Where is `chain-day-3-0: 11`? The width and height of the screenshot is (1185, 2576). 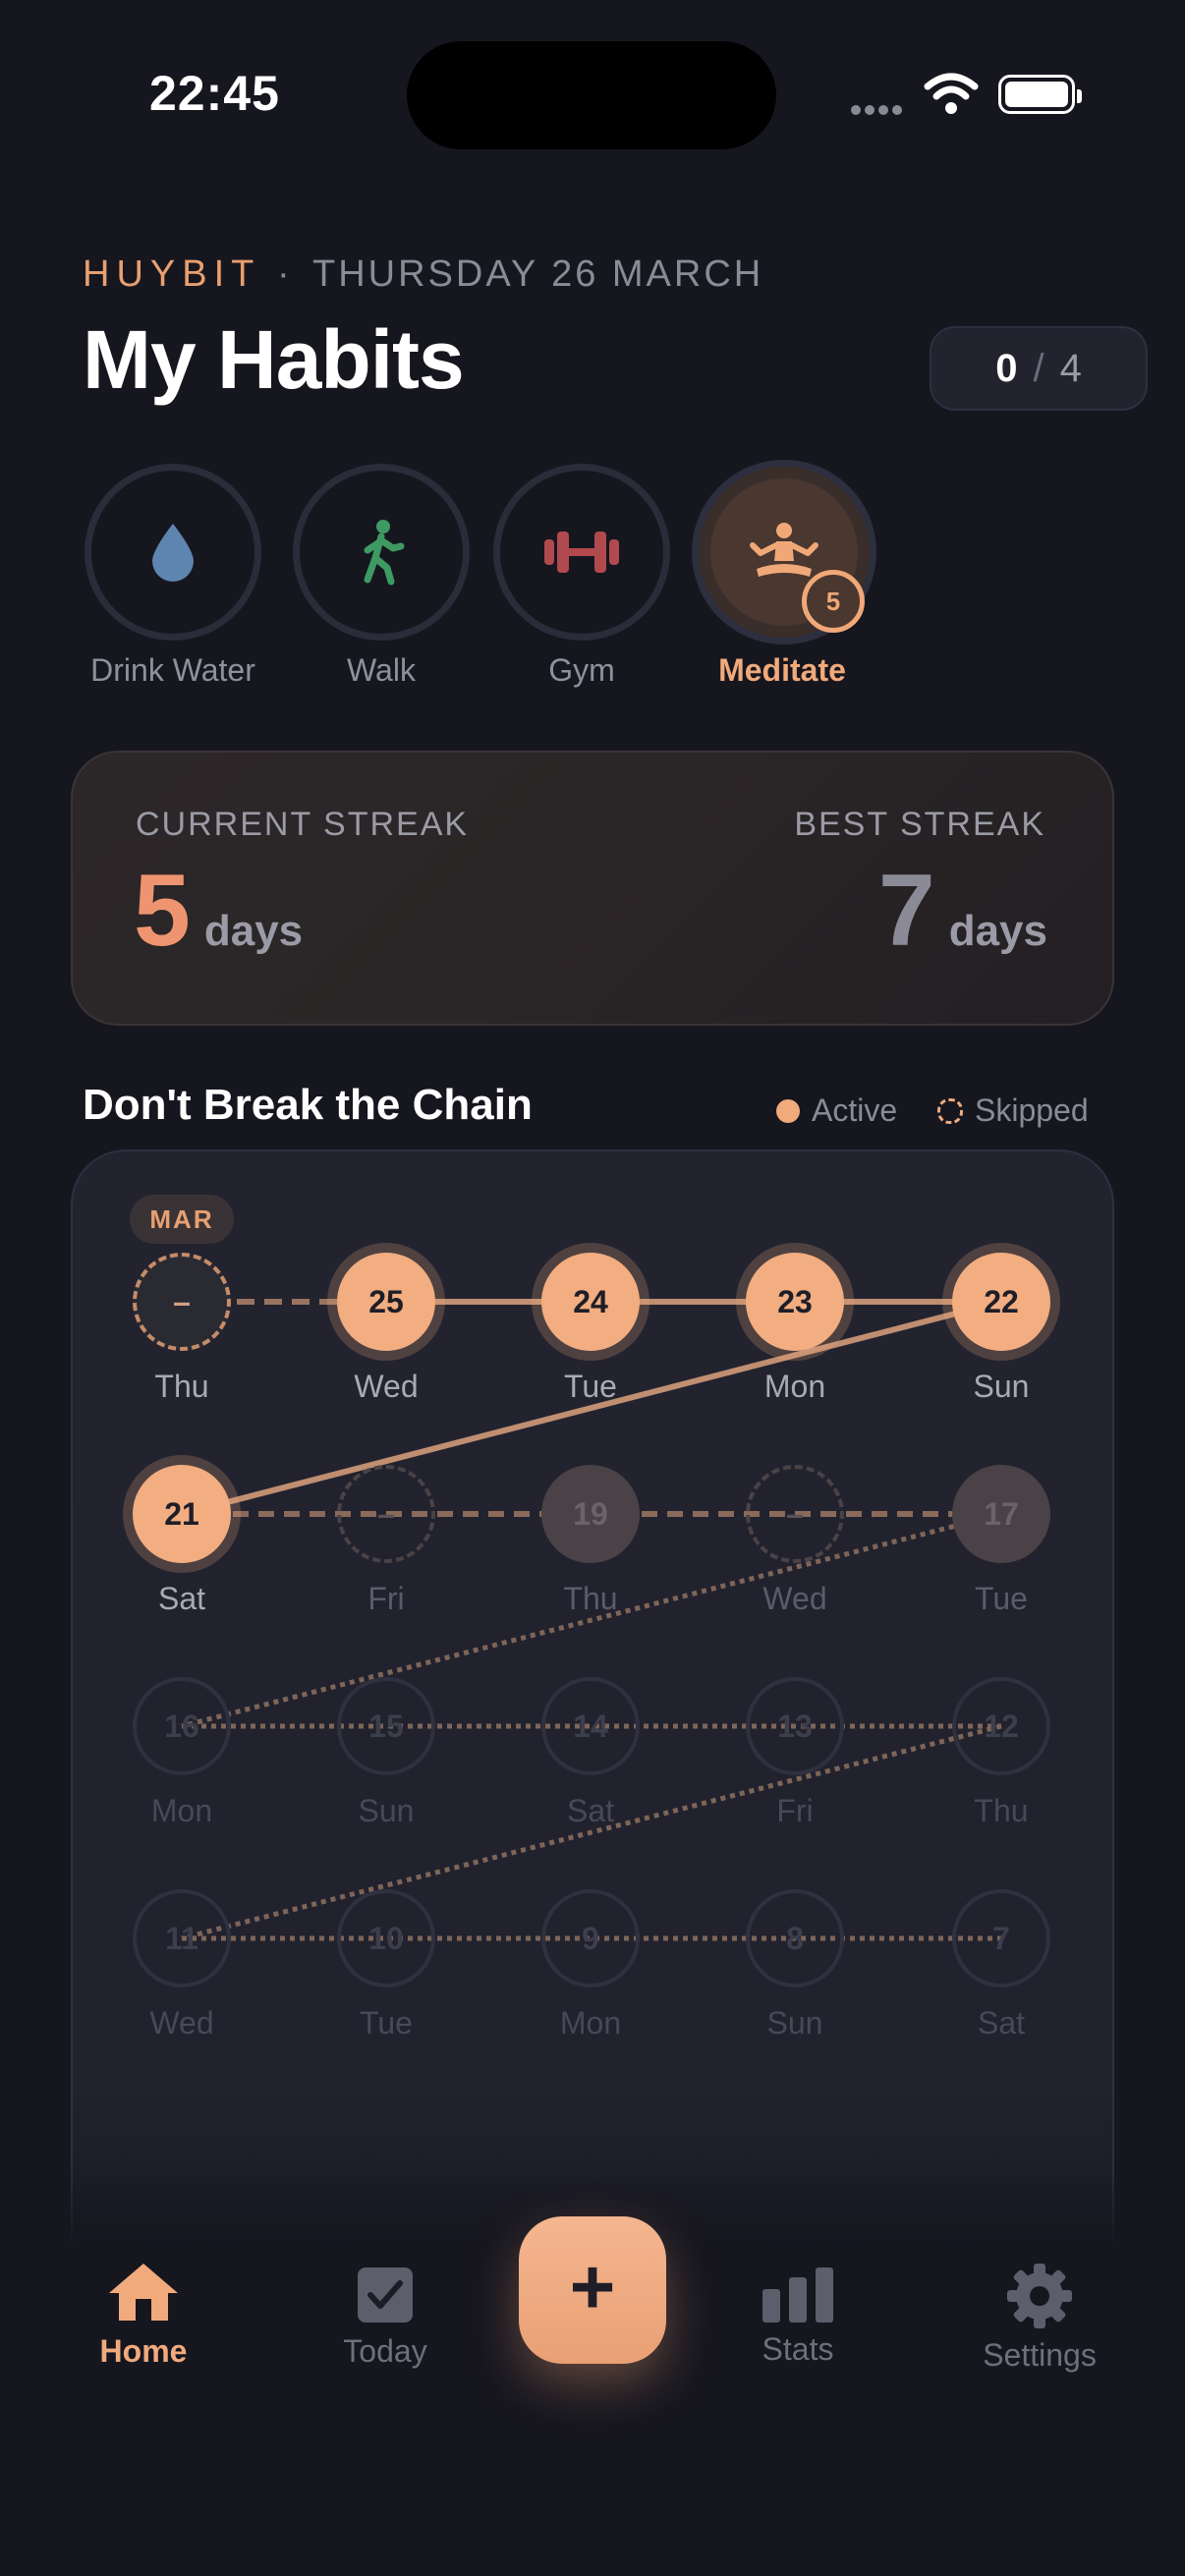 chain-day-3-0: 11 is located at coordinates (182, 1938).